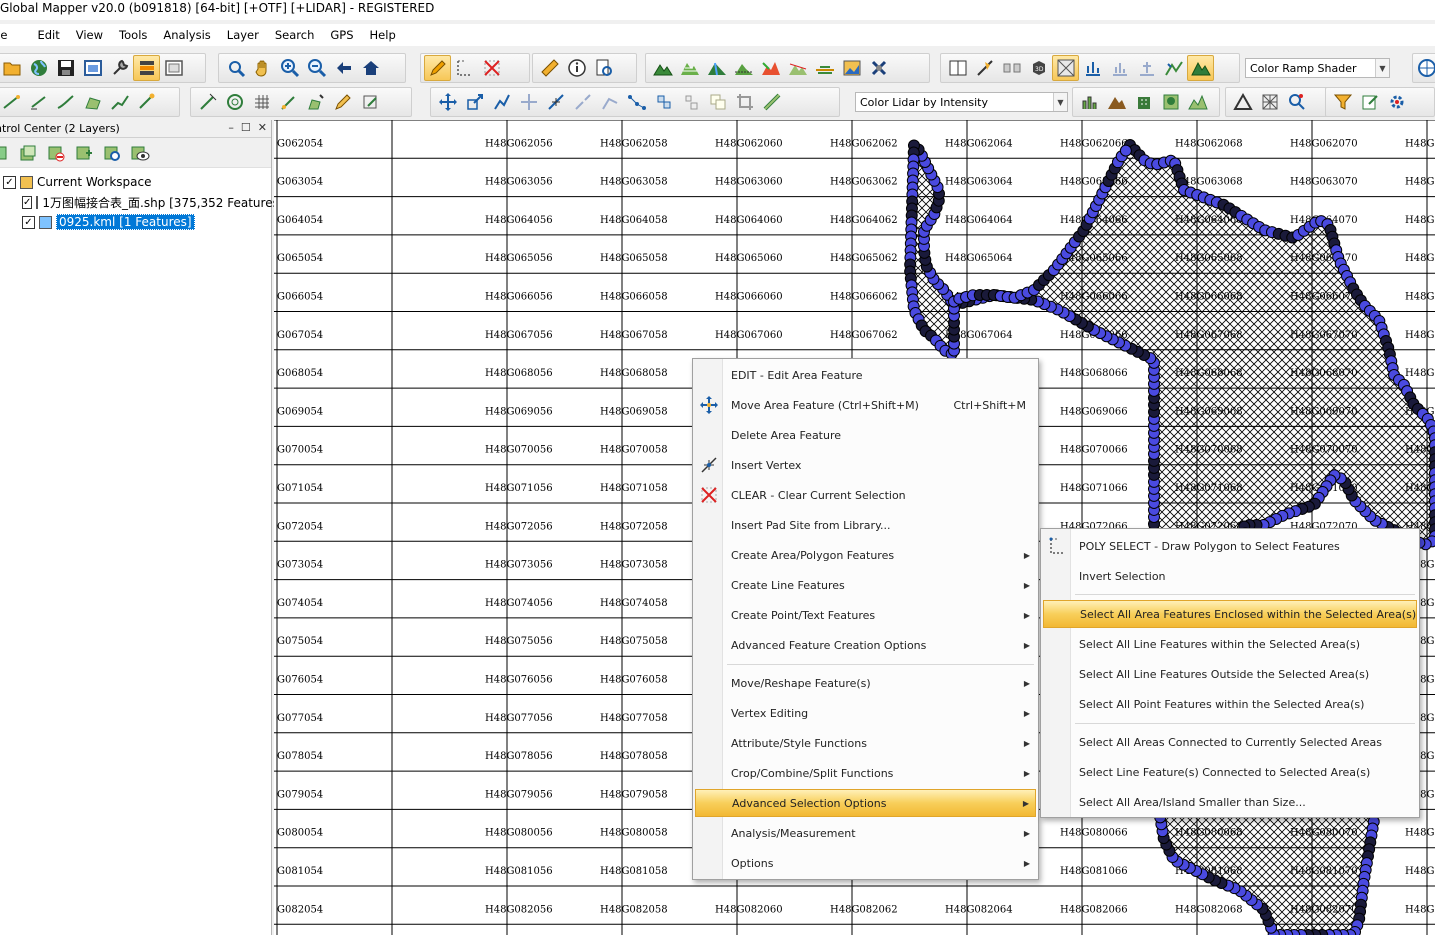  I want to click on workspace-checkbox: ✓, so click(9, 182).